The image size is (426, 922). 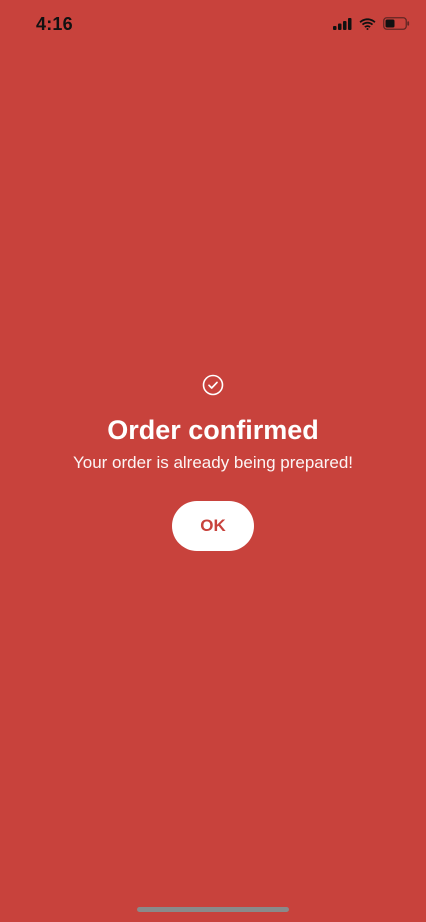 I want to click on battery-icon, so click(x=396, y=23).